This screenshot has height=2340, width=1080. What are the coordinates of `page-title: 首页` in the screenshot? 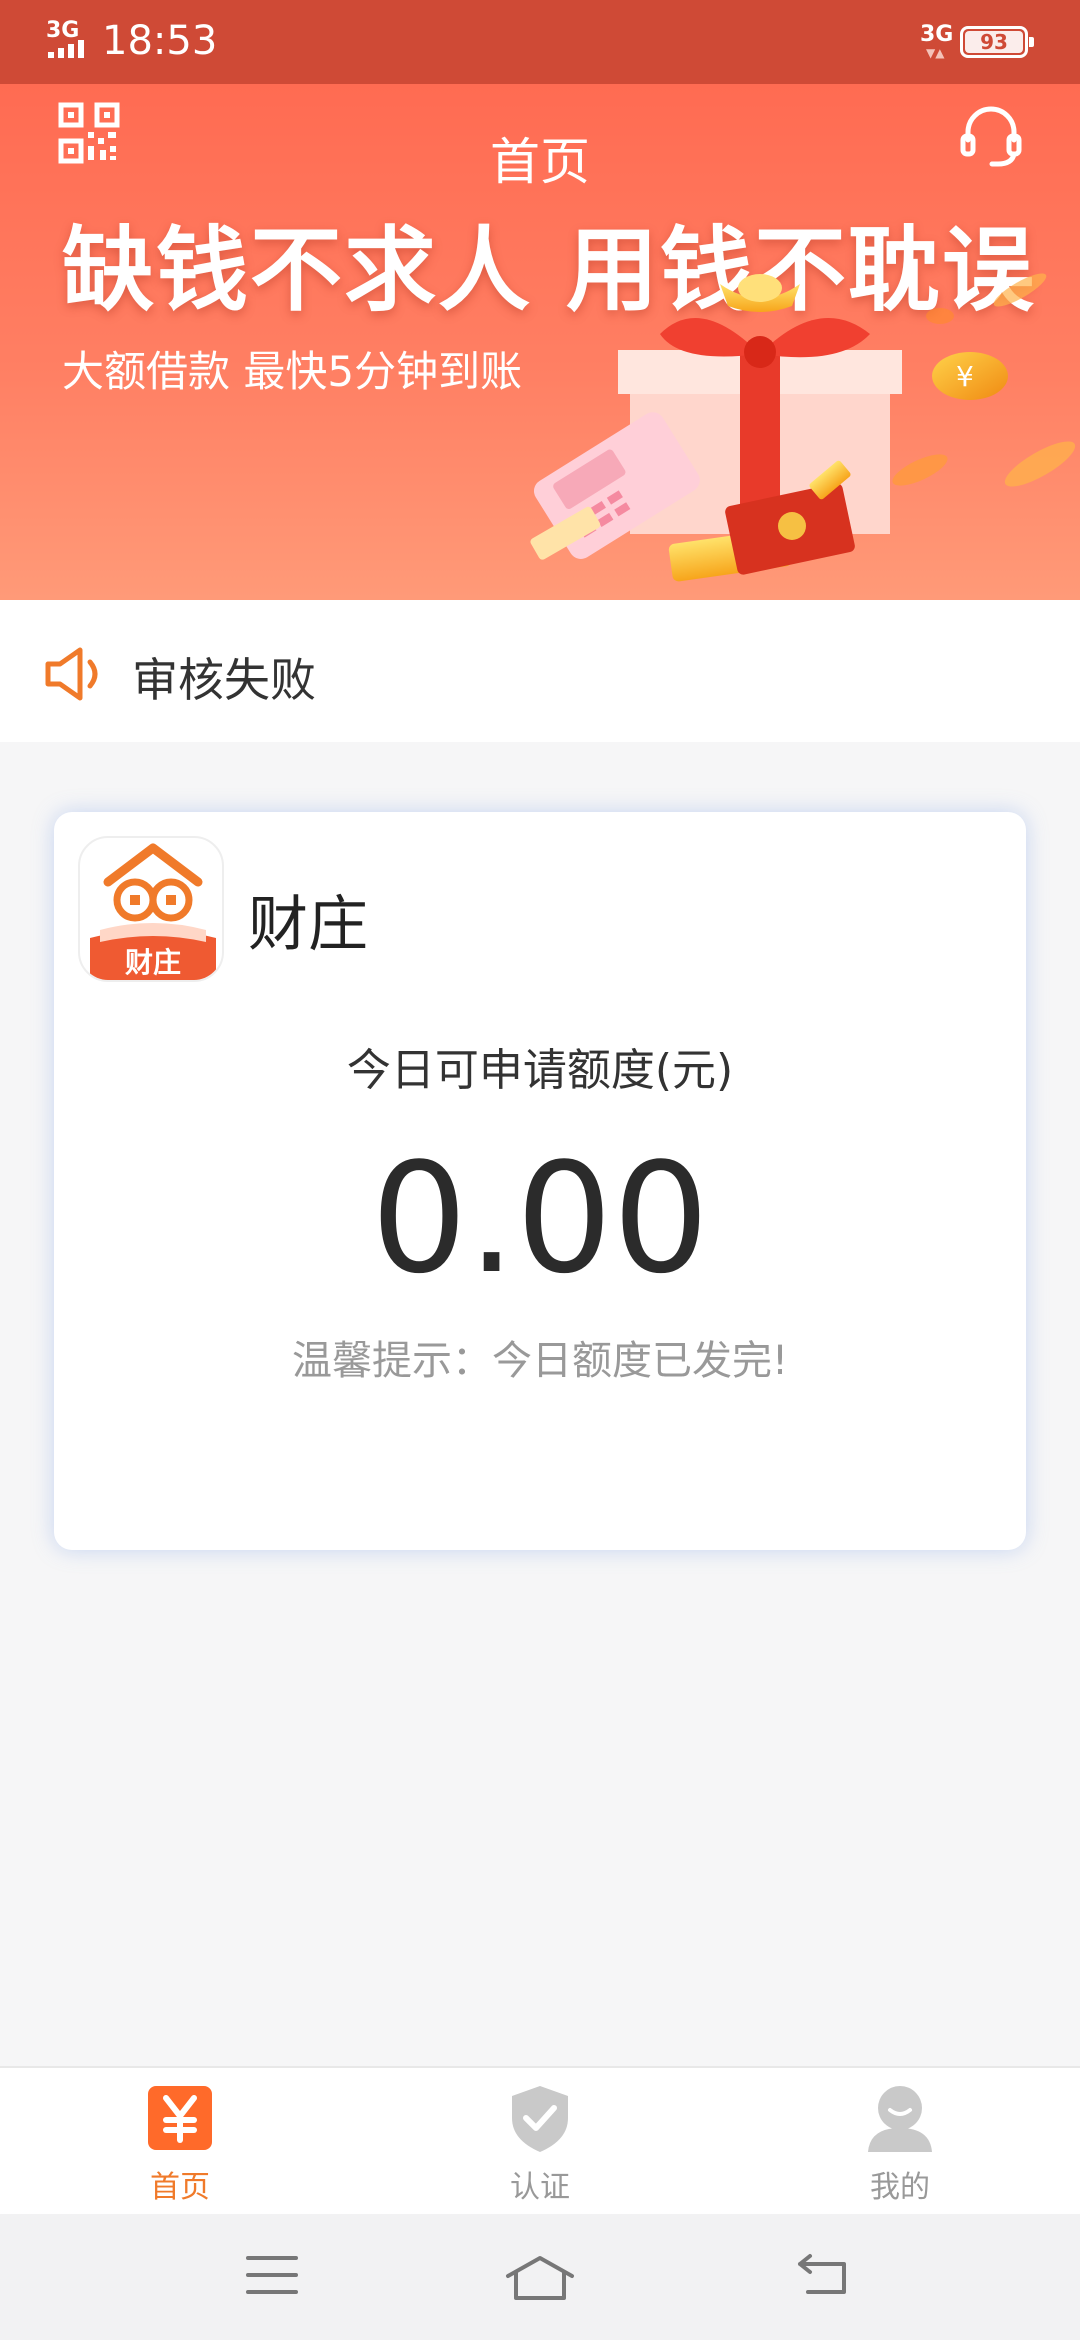 It's located at (540, 162).